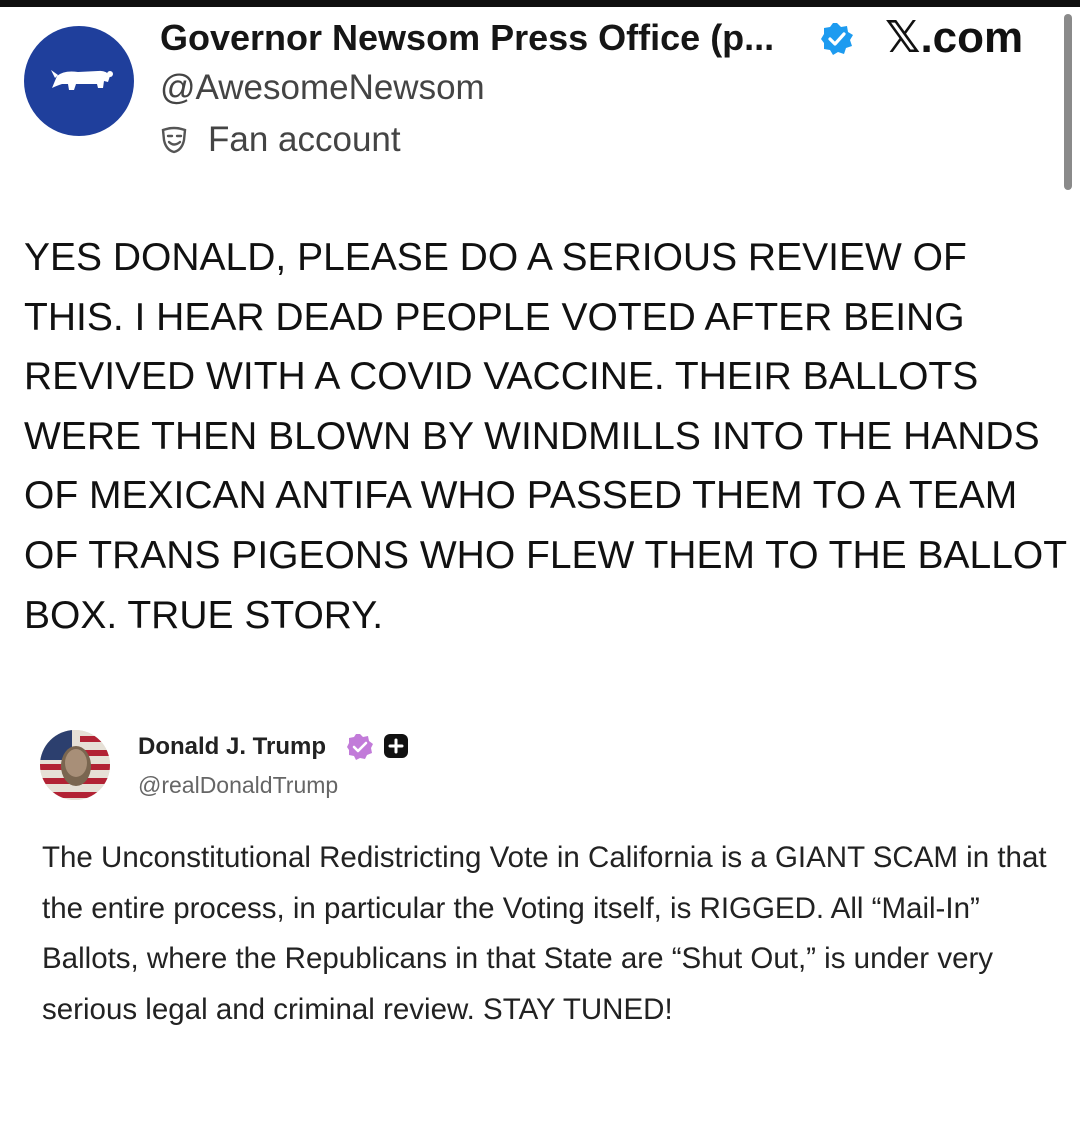 Image resolution: width=1080 pixels, height=1142 pixels. I want to click on flag-portrait-icon, so click(75, 765).